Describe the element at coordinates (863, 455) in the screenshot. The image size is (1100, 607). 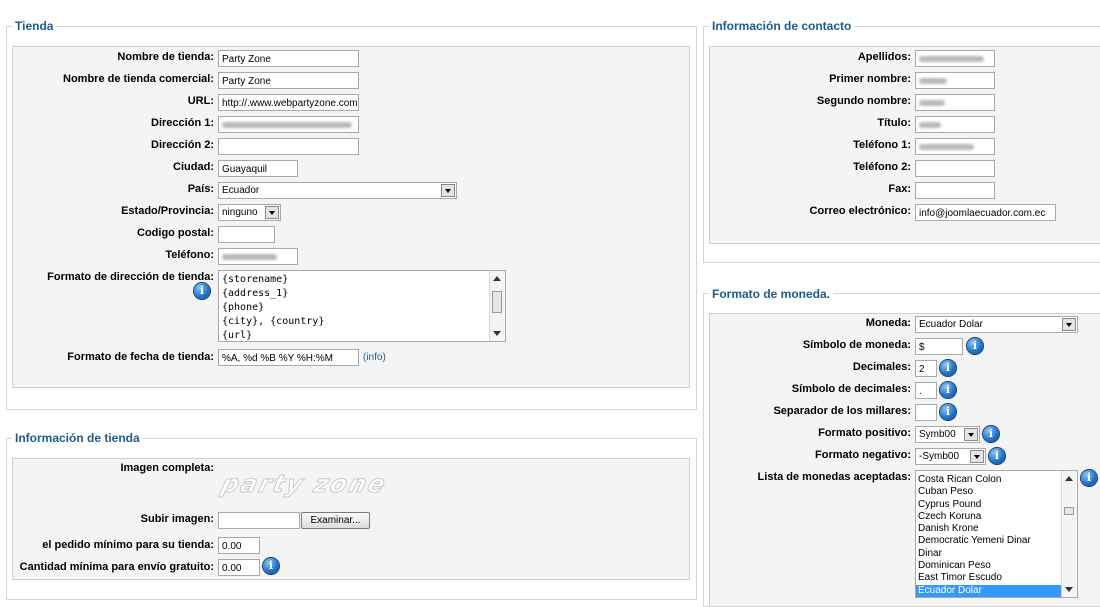
I see `label-formato-negativo: Formato negativo:` at that location.